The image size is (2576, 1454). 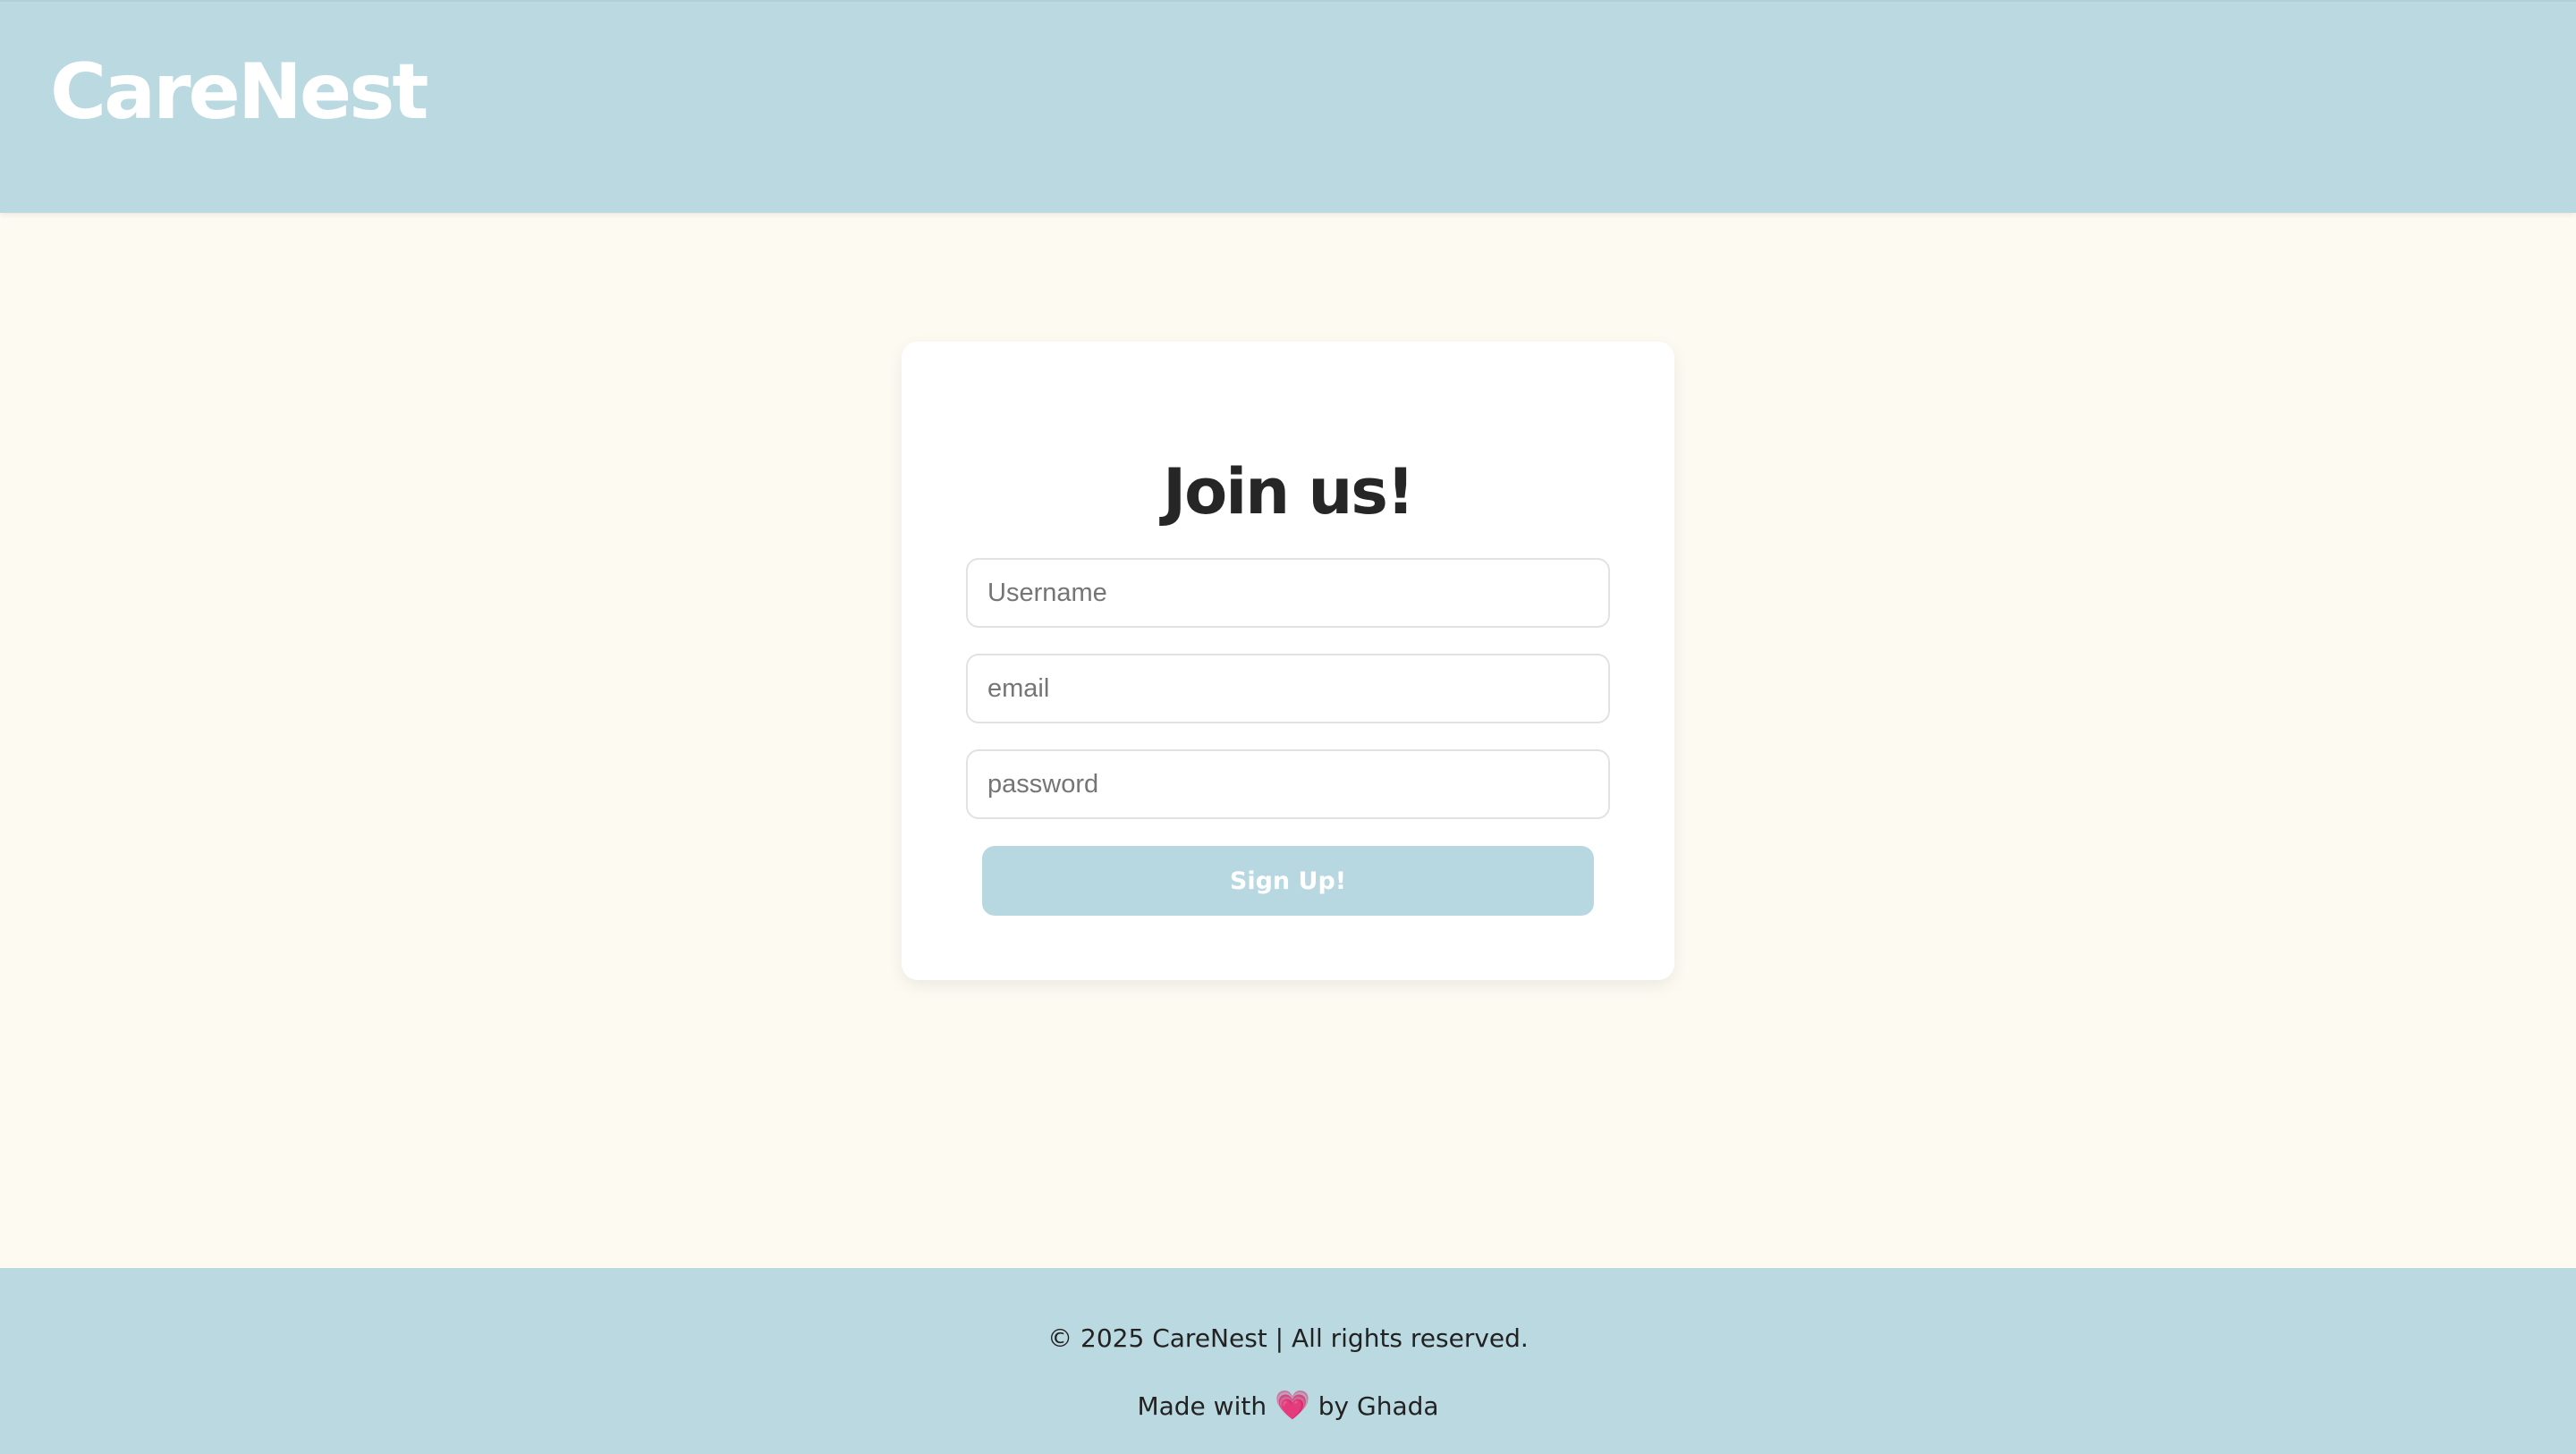 What do you see at coordinates (1292, 1405) in the screenshot?
I see `heart-icon: 💗` at bounding box center [1292, 1405].